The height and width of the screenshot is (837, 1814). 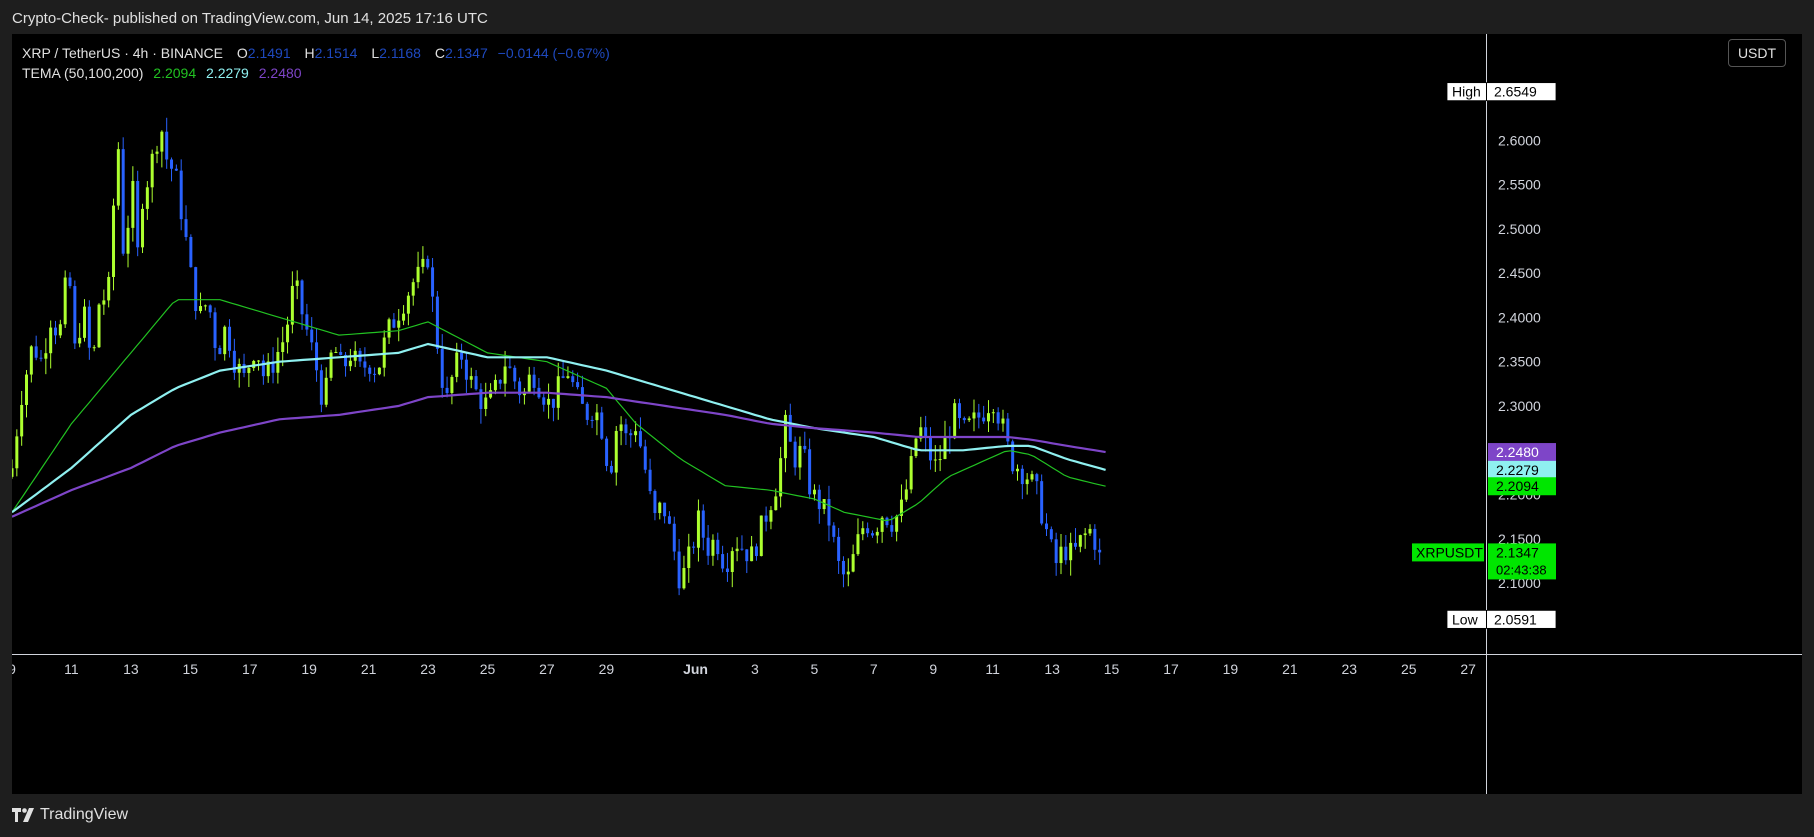 I want to click on tradingview-logo-icon, so click(x=23, y=815).